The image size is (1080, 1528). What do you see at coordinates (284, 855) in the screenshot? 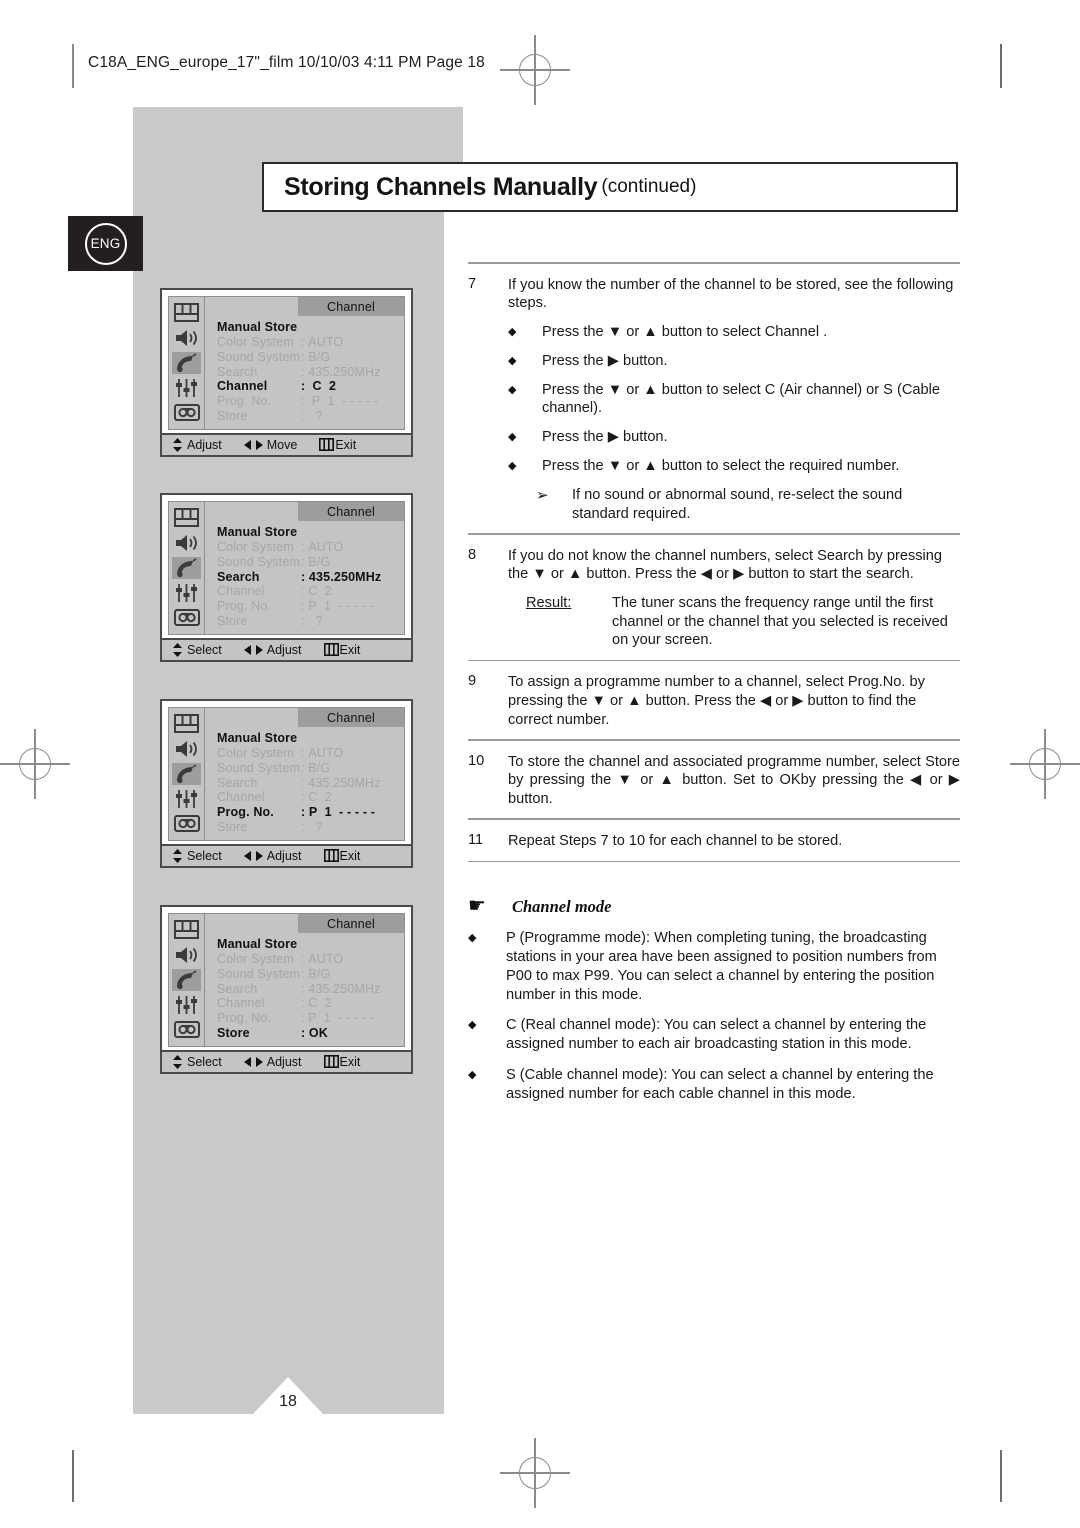
I see `osd-footer-label: Adjust` at bounding box center [284, 855].